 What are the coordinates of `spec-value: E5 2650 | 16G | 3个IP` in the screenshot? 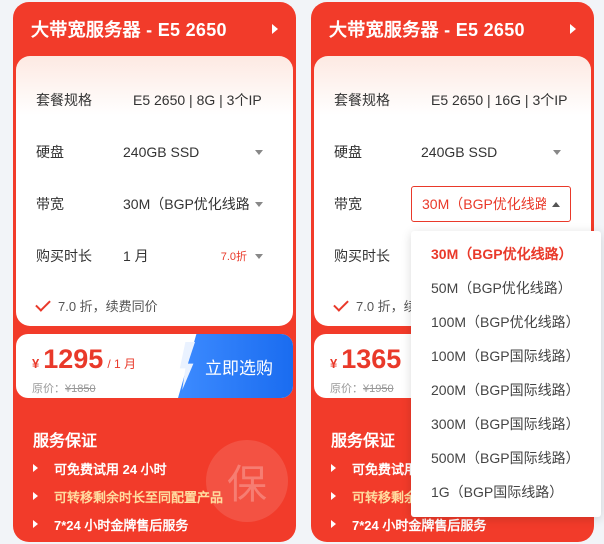 It's located at (499, 100).